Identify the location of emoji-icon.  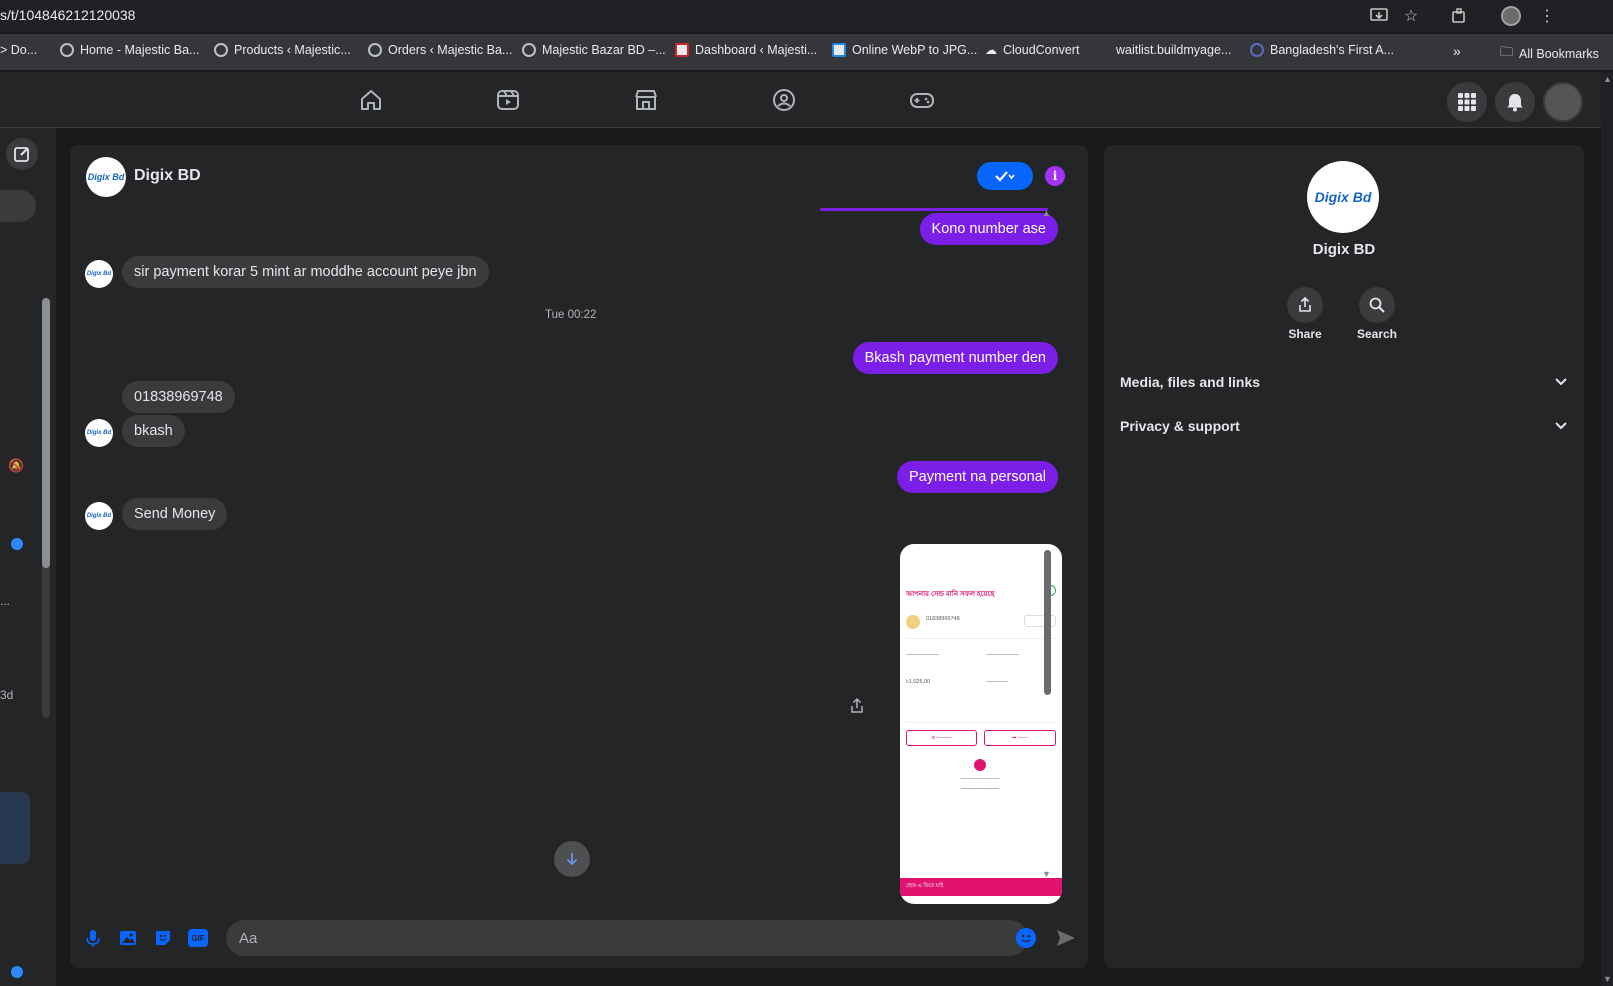
(1026, 938).